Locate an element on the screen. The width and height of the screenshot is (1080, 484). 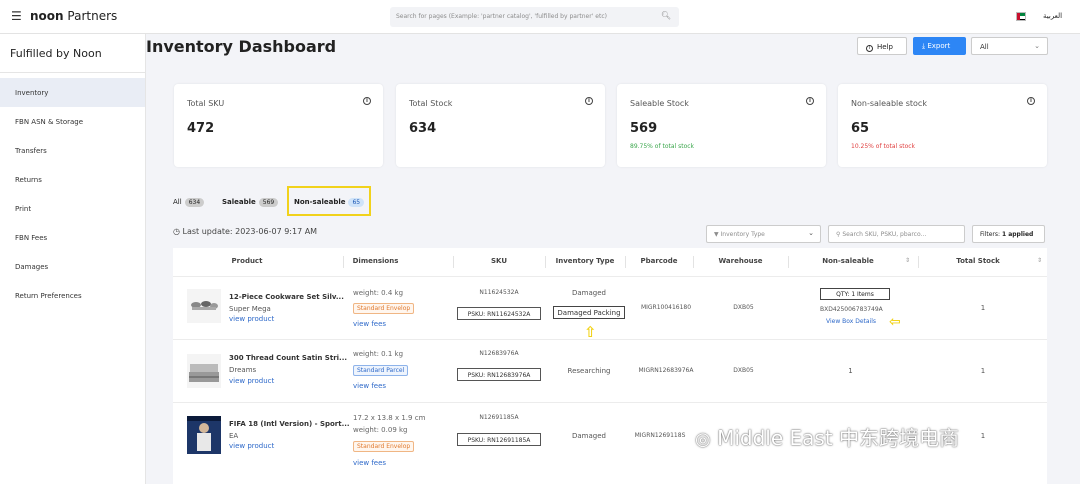
uae-flag-icon is located at coordinates (1021, 16).